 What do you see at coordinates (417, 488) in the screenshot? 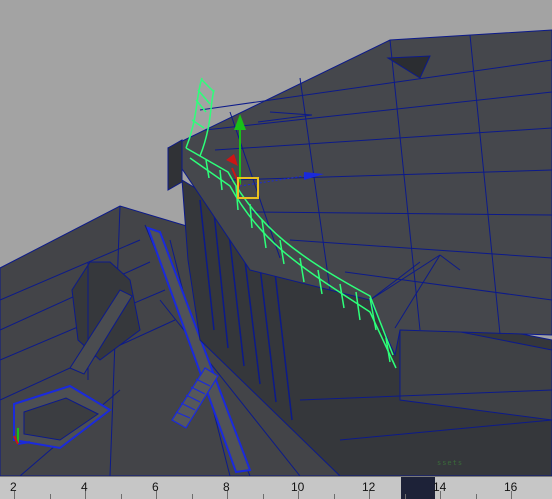
I see `current-time-indicator` at bounding box center [417, 488].